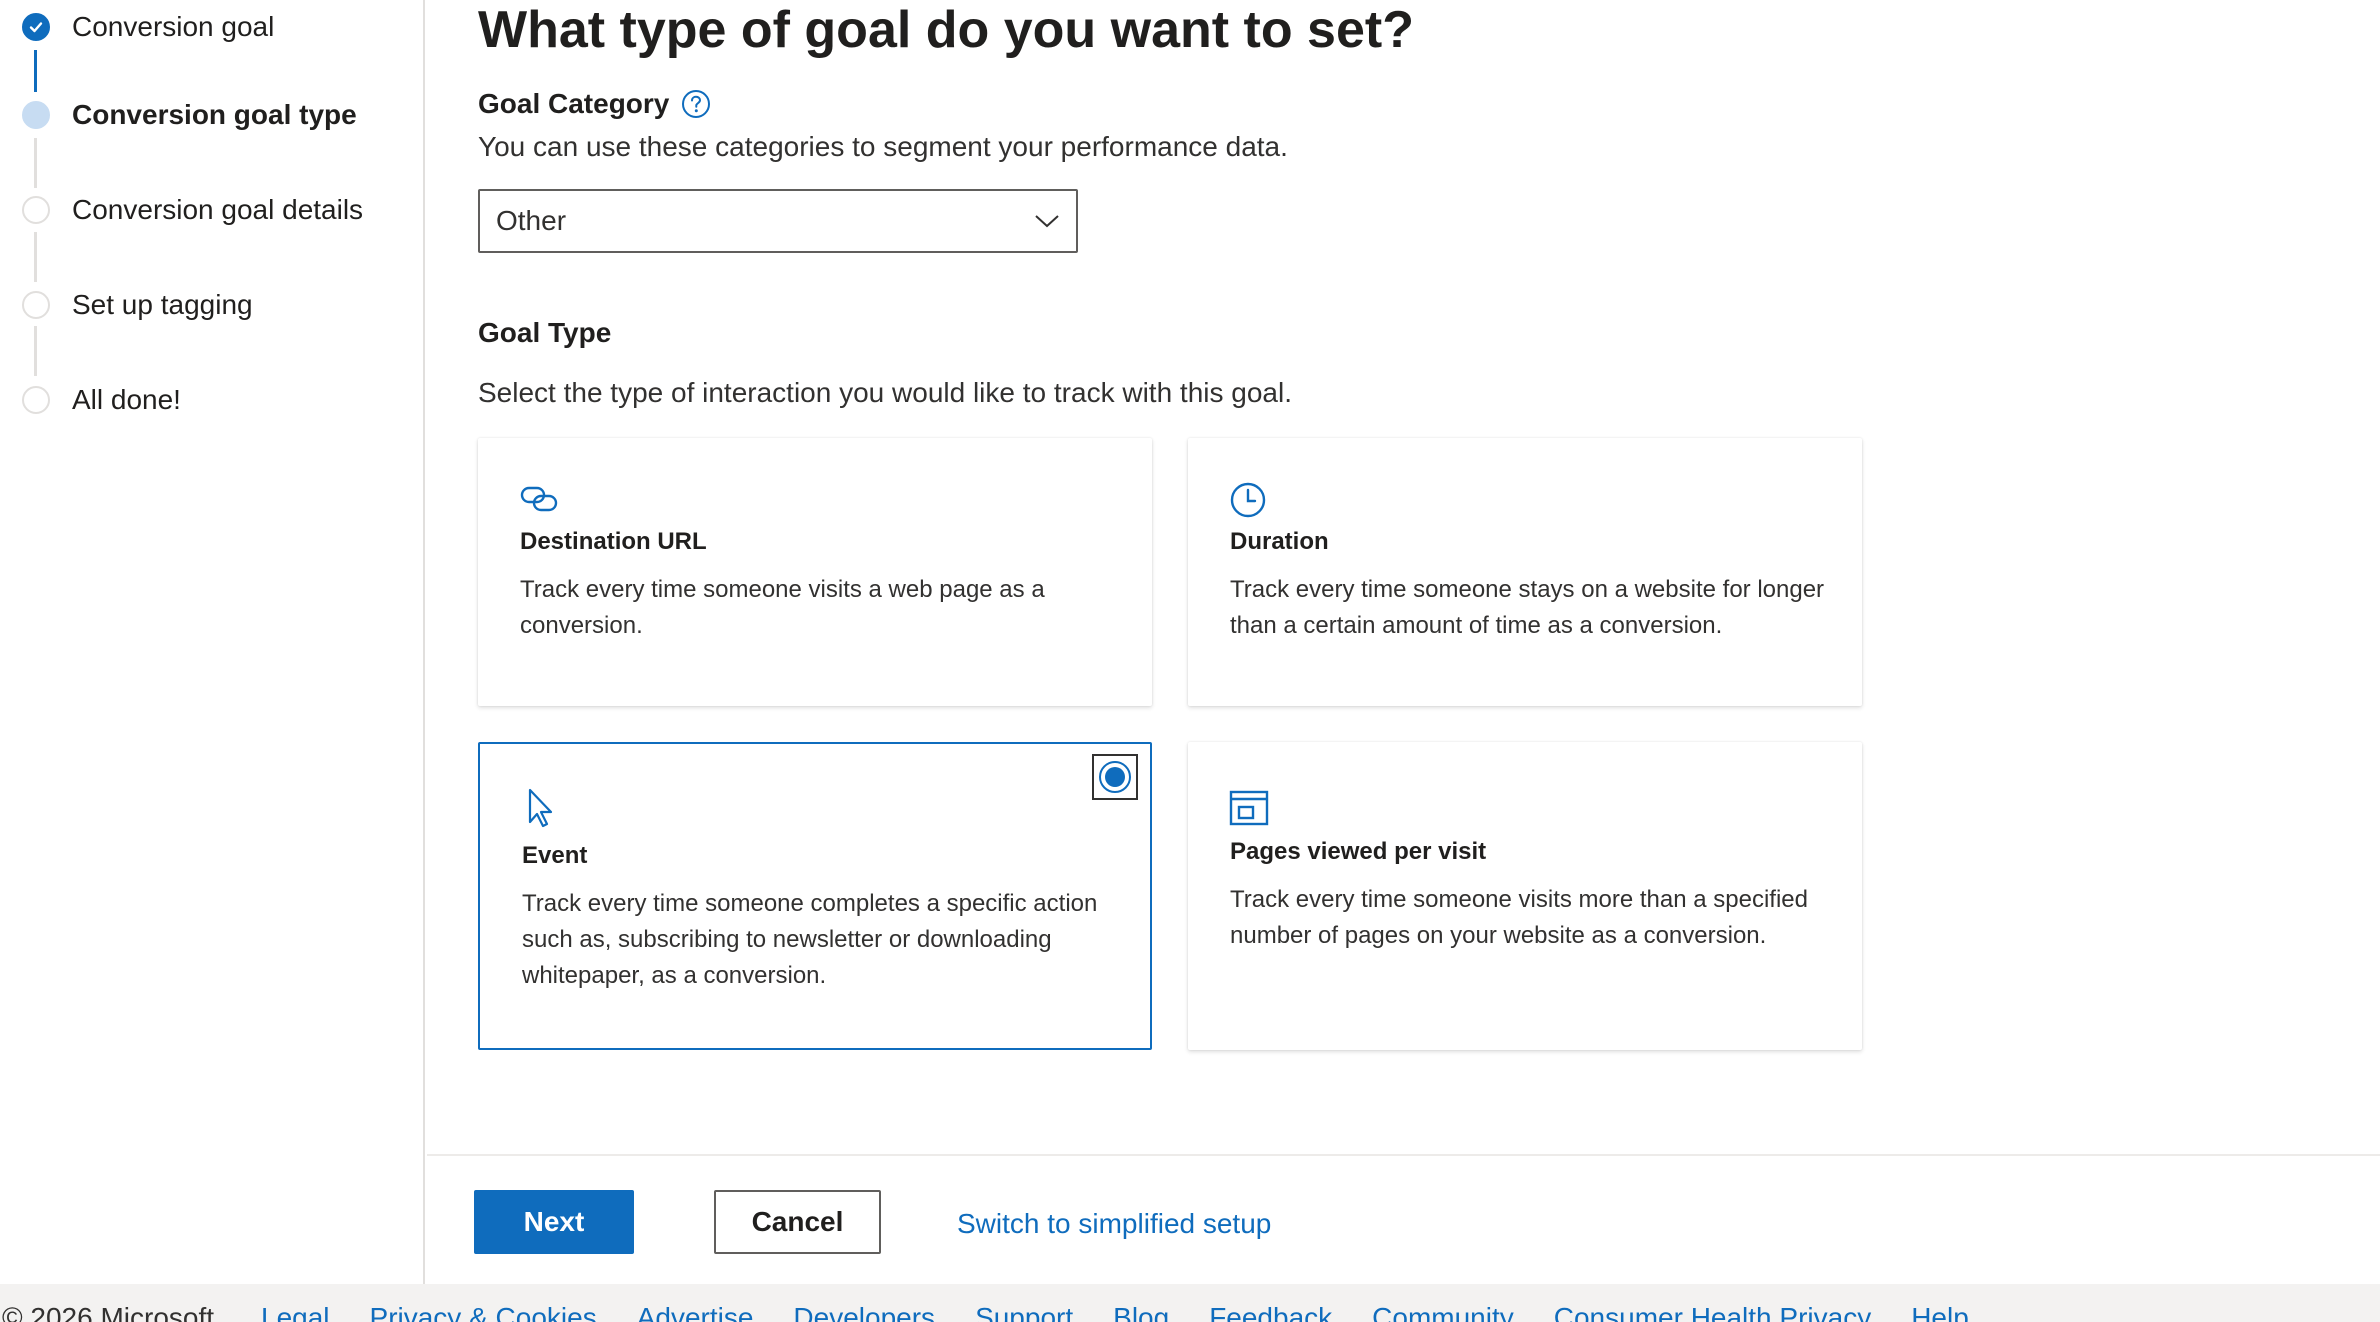 The width and height of the screenshot is (2380, 1322). I want to click on cancel-button: Cancel, so click(797, 1222).